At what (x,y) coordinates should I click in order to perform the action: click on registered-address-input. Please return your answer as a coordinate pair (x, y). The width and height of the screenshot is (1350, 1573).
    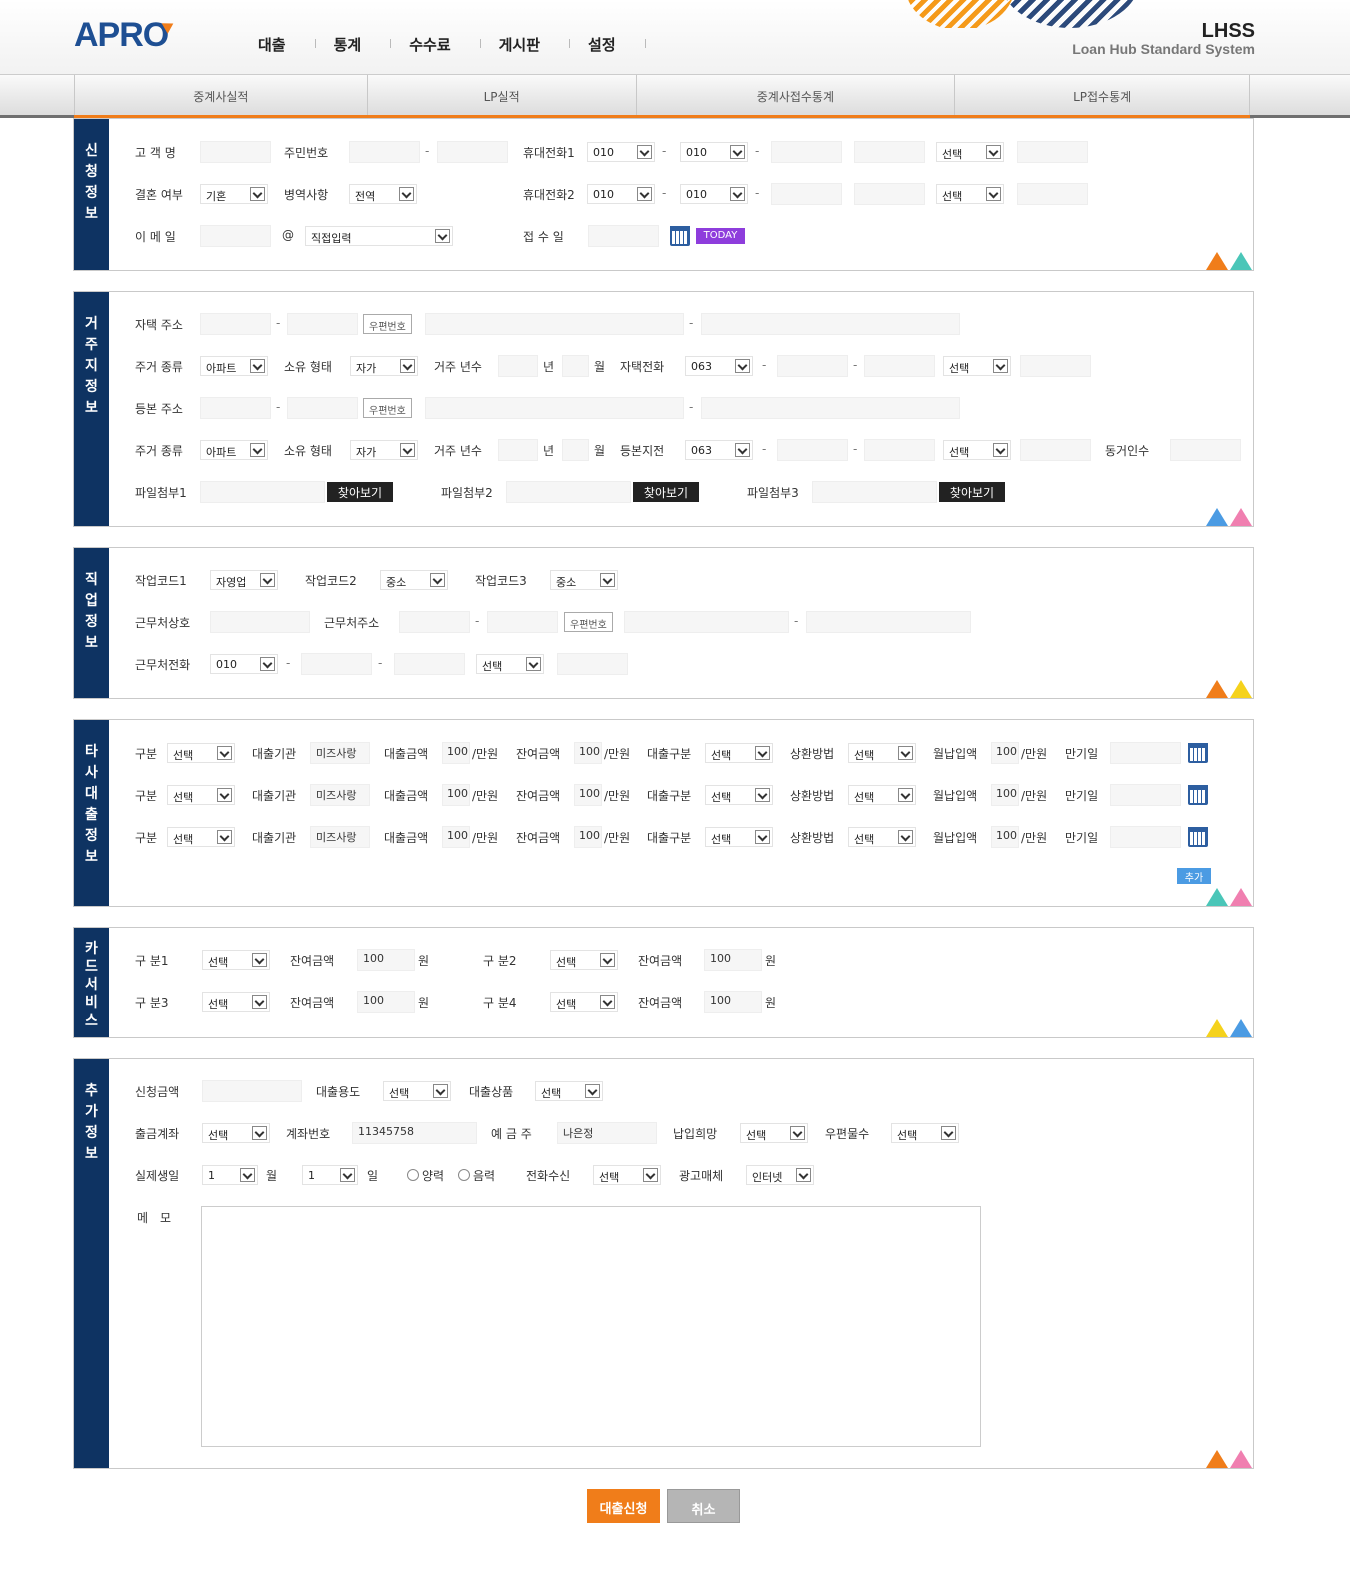
    Looking at the image, I should click on (554, 408).